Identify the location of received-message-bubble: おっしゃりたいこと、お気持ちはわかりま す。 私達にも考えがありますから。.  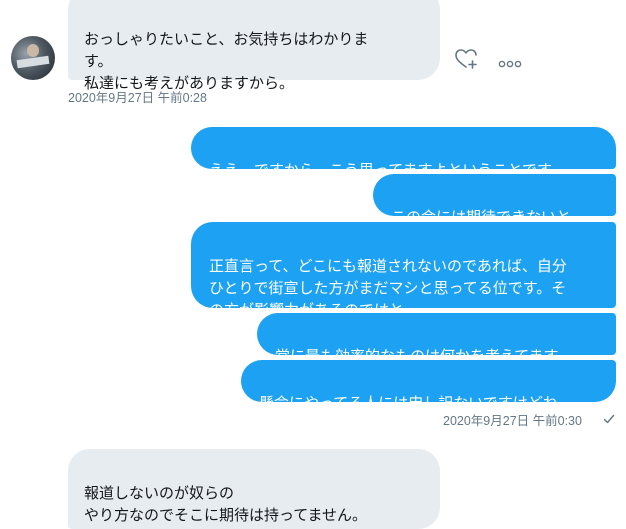
(254, 46).